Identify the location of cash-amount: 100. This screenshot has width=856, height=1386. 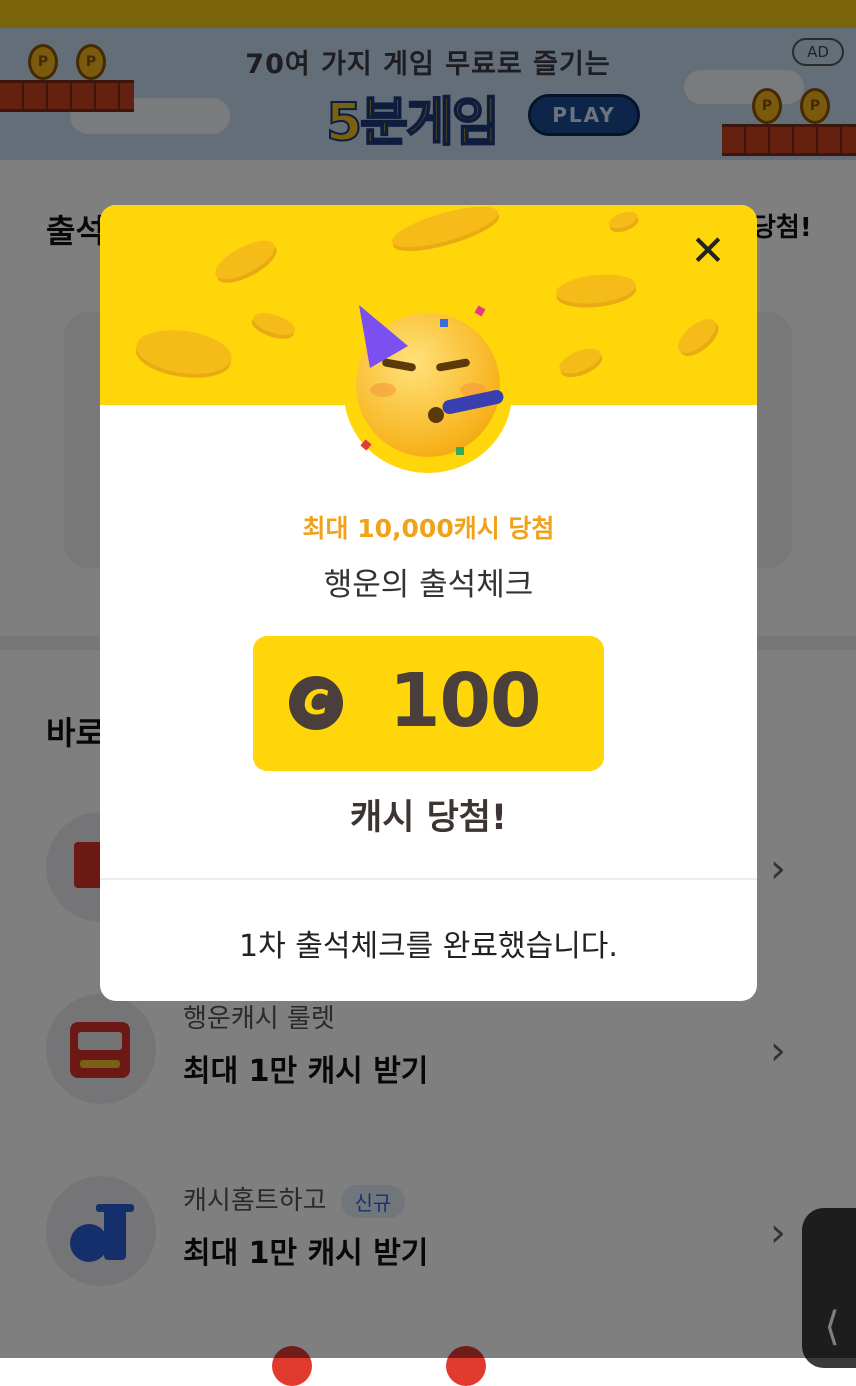
(465, 701).